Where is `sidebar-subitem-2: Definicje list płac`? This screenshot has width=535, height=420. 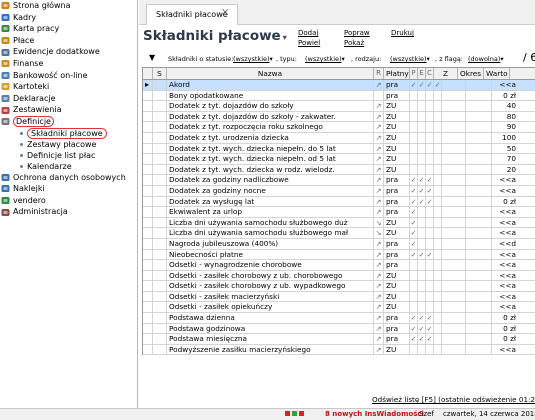
sidebar-subitem-2: Definicje list płac is located at coordinates (68, 155).